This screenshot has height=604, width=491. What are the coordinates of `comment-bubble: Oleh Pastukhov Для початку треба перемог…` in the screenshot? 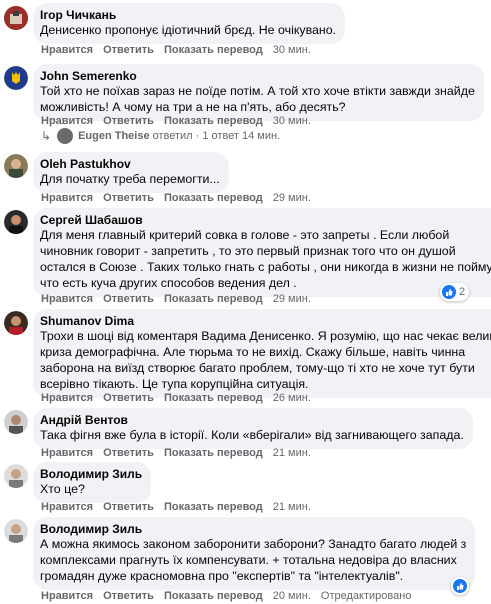 It's located at (131, 172).